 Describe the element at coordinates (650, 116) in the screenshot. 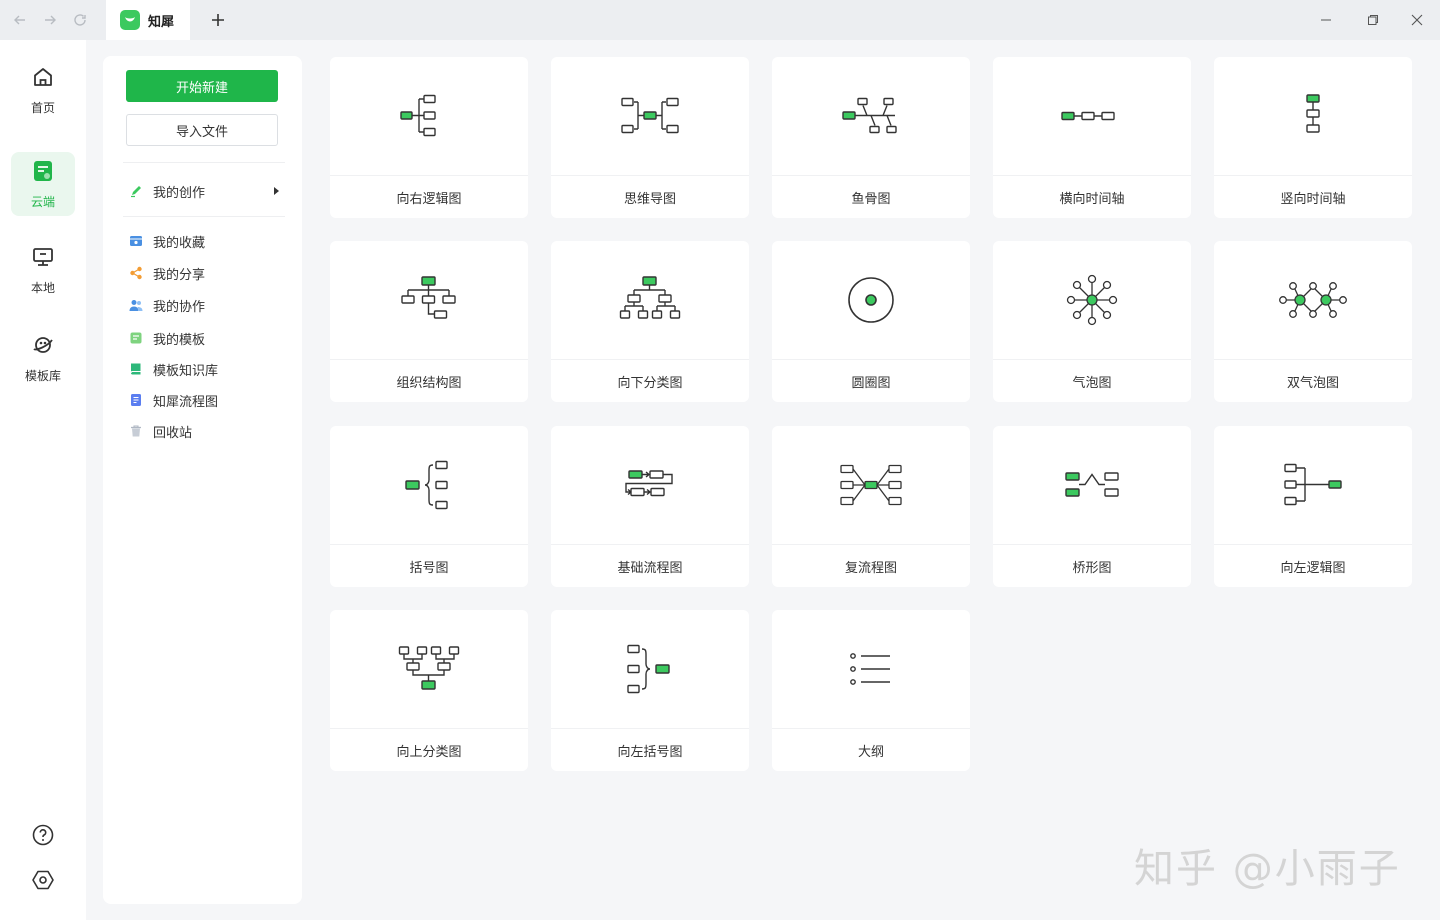

I see `mindmap-icon` at that location.